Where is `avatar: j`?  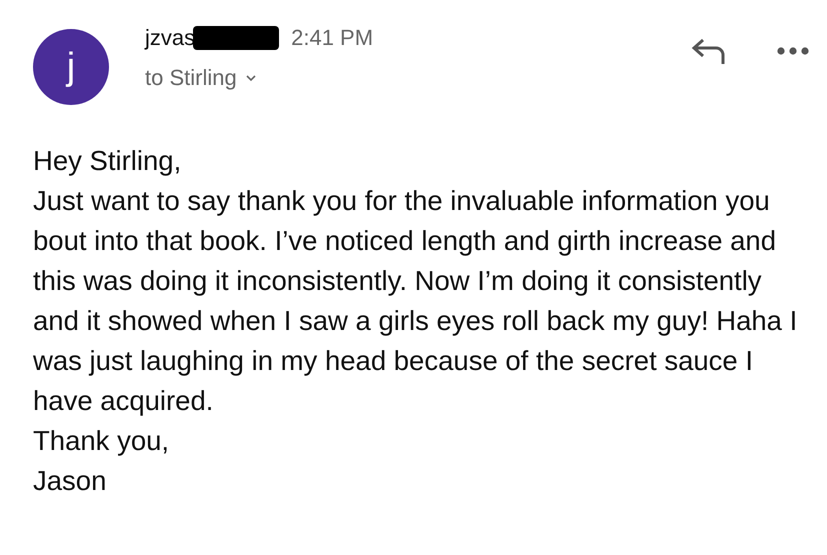
avatar: j is located at coordinates (71, 67).